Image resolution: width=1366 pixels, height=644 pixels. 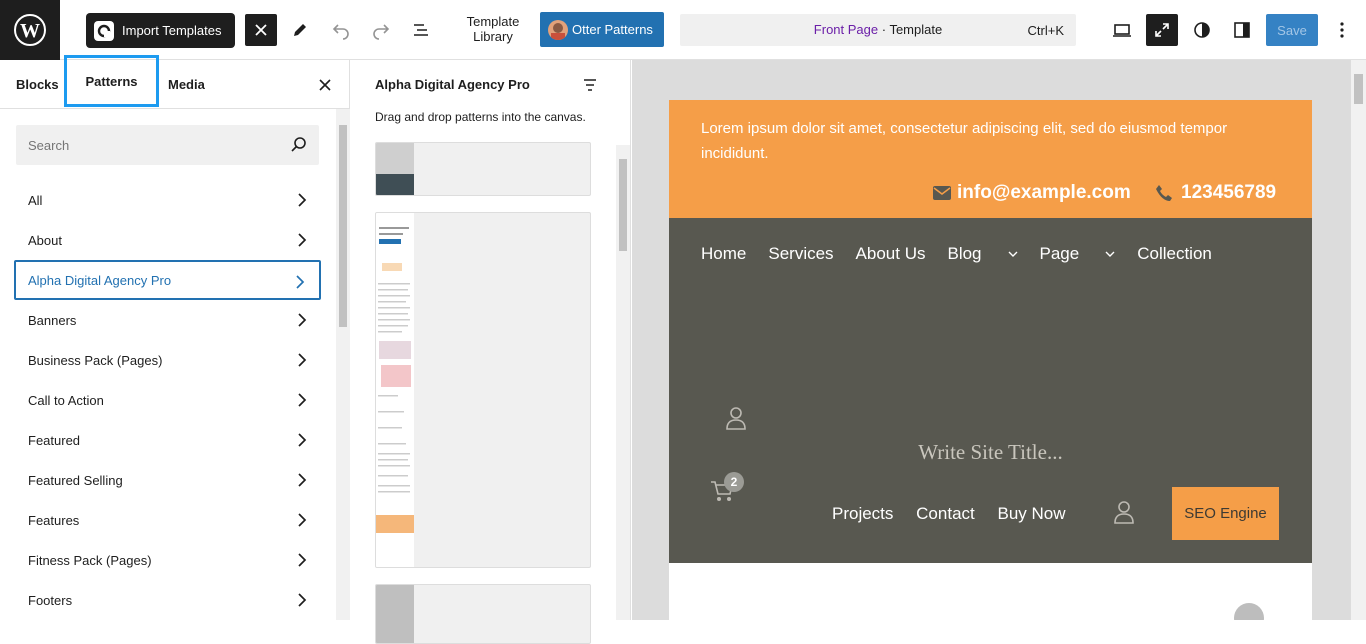 I want to click on category-item: Alpha Digital Agency Pro, so click(x=167, y=280).